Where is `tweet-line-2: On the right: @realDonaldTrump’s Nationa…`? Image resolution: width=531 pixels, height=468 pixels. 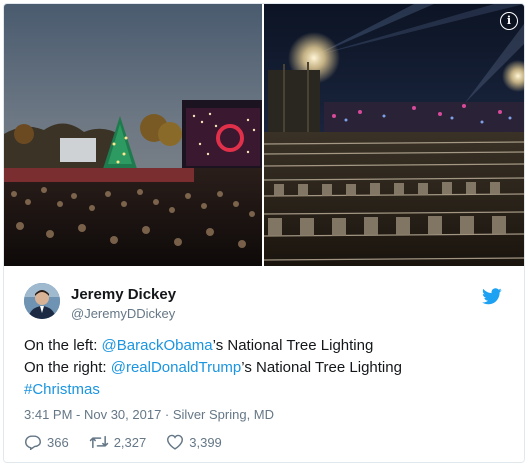
tweet-line-2: On the right: @realDonaldTrump’s Nationa… is located at coordinates (264, 368).